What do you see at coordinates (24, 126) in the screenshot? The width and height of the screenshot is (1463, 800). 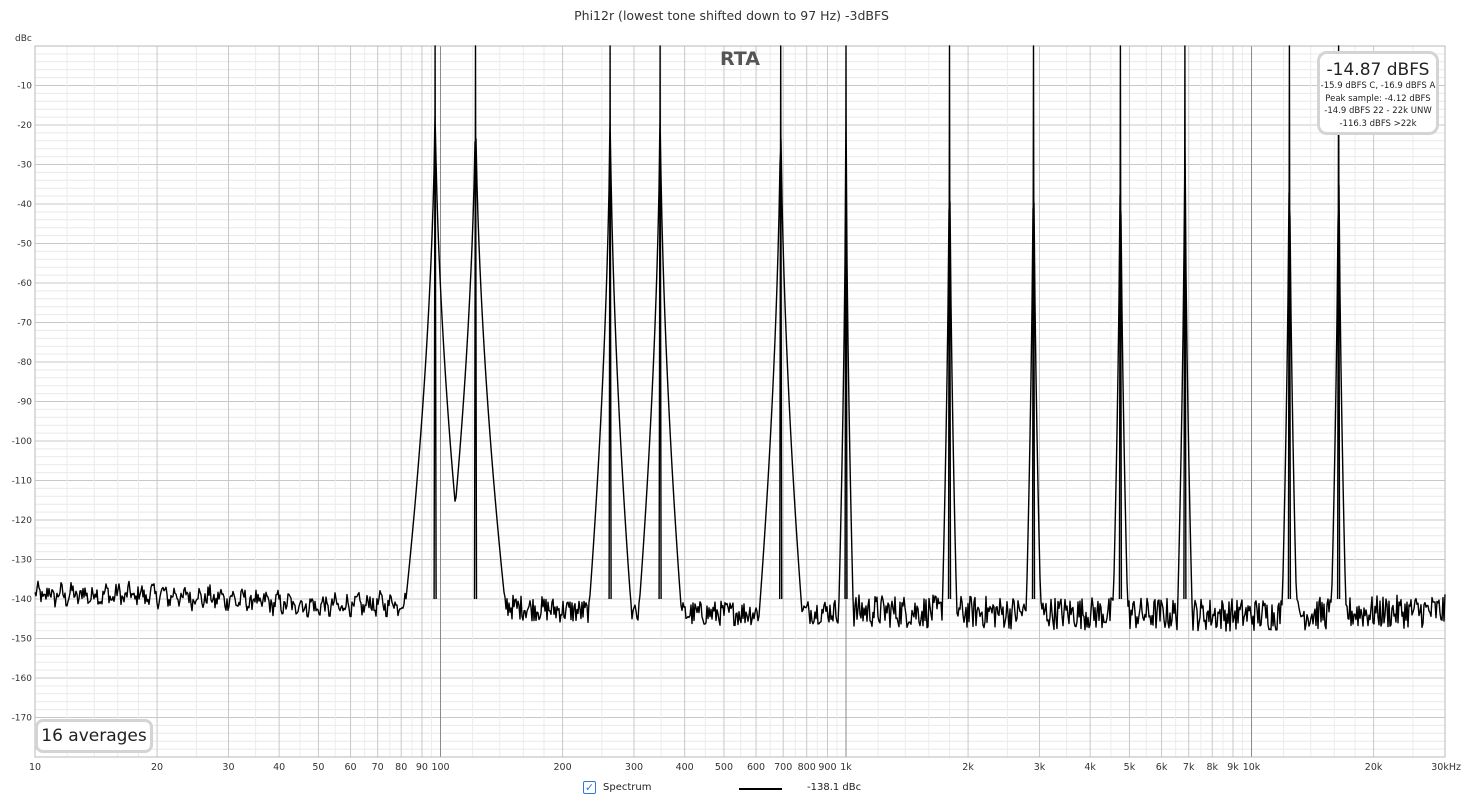 I see `y-tick-label: -20` at bounding box center [24, 126].